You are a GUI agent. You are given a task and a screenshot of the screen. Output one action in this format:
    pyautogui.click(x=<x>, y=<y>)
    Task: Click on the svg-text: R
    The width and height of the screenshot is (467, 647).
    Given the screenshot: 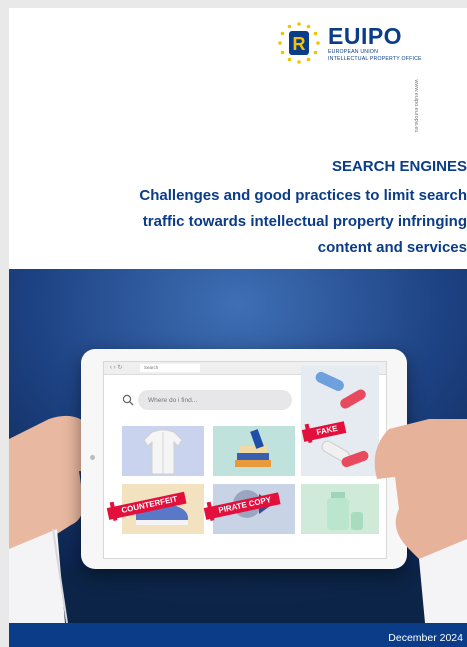 What is the action you would take?
    pyautogui.click(x=299, y=44)
    